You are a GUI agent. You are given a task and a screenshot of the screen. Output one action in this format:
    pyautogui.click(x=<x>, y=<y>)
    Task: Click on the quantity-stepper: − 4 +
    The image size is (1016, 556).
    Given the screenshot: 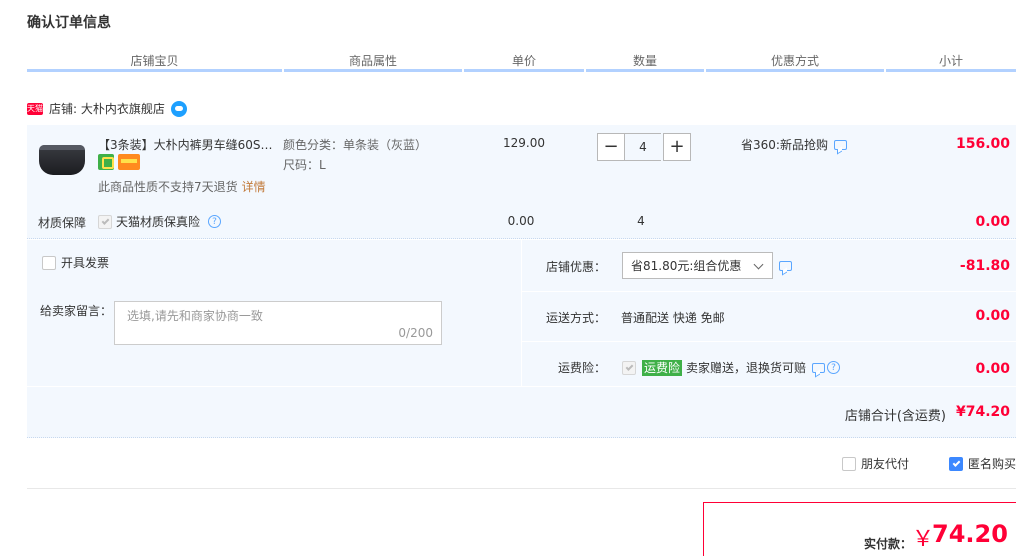 What is the action you would take?
    pyautogui.click(x=644, y=147)
    